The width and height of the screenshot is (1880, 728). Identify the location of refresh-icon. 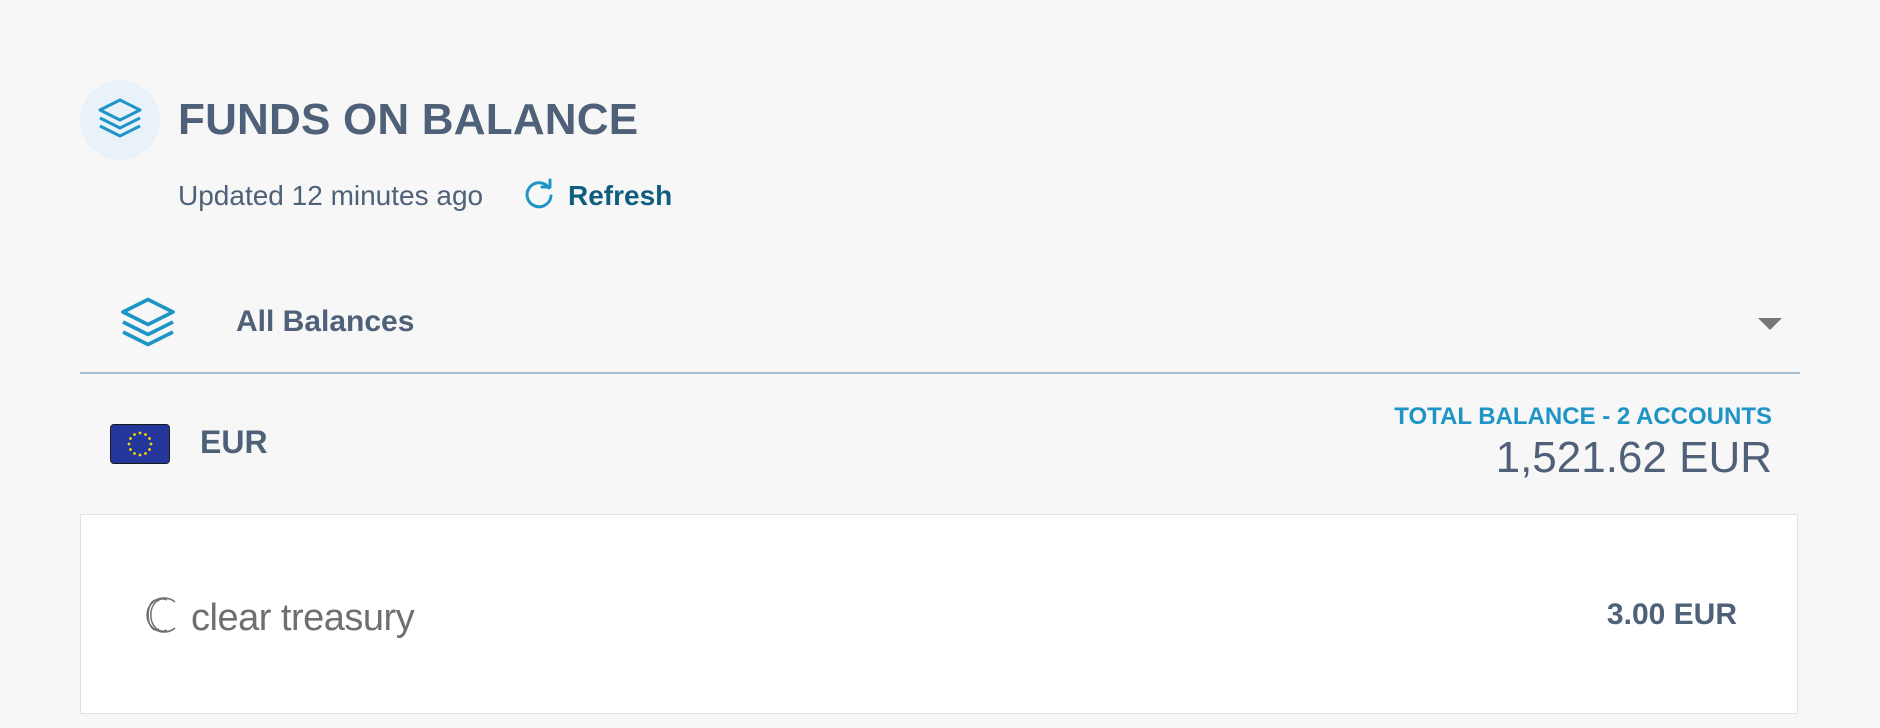
(539, 196).